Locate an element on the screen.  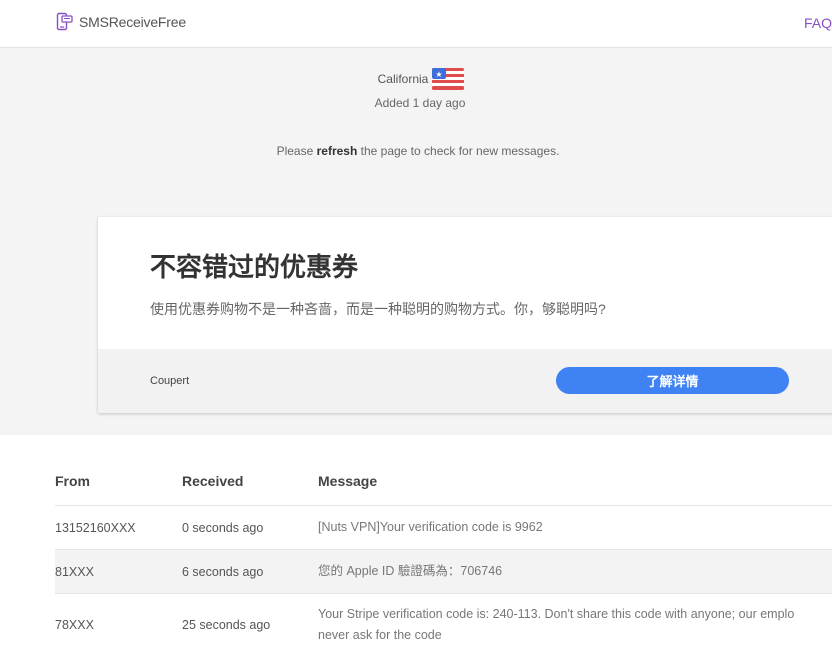
received-time: 6 seconds ago is located at coordinates (223, 572).